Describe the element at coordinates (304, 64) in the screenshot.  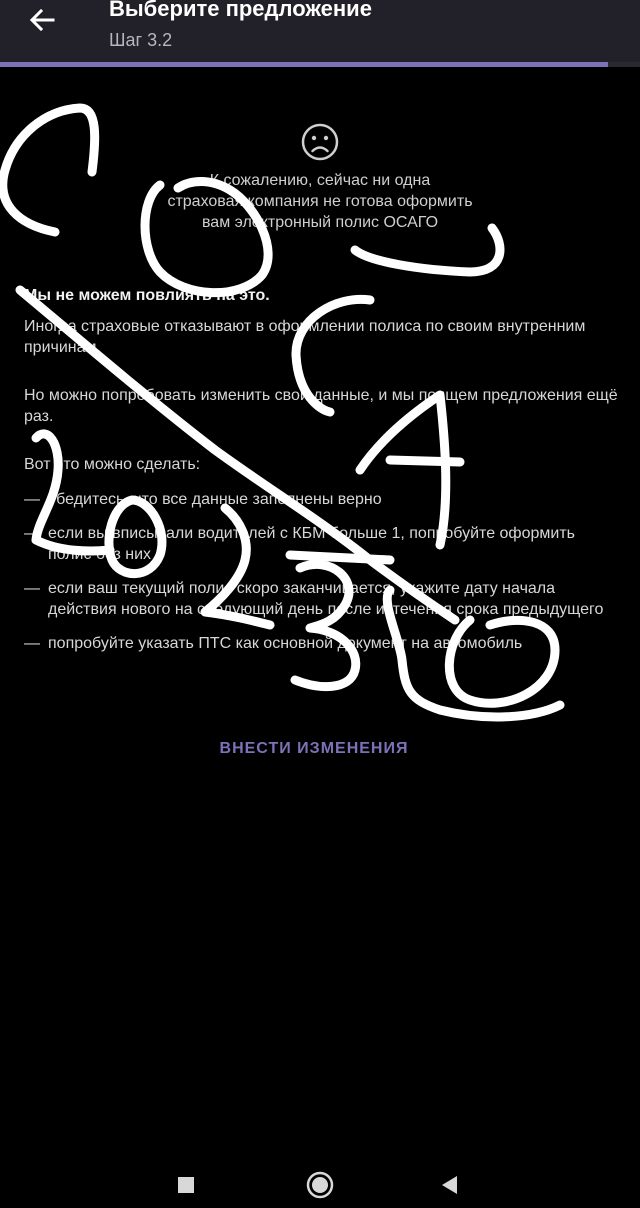
I see `progress-fill` at that location.